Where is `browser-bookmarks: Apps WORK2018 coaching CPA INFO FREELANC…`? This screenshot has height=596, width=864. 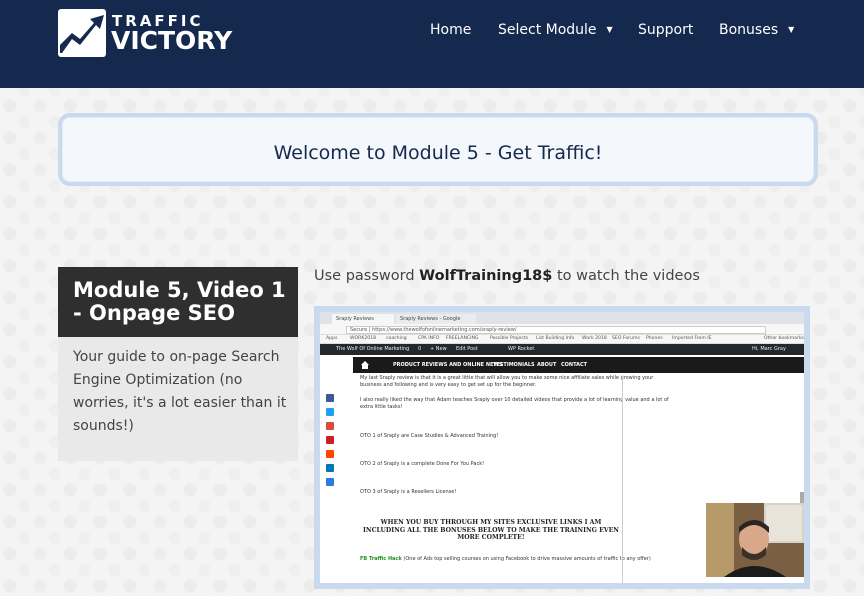
browser-bookmarks: Apps WORK2018 coaching CPA INFO FREELANC… is located at coordinates (562, 339).